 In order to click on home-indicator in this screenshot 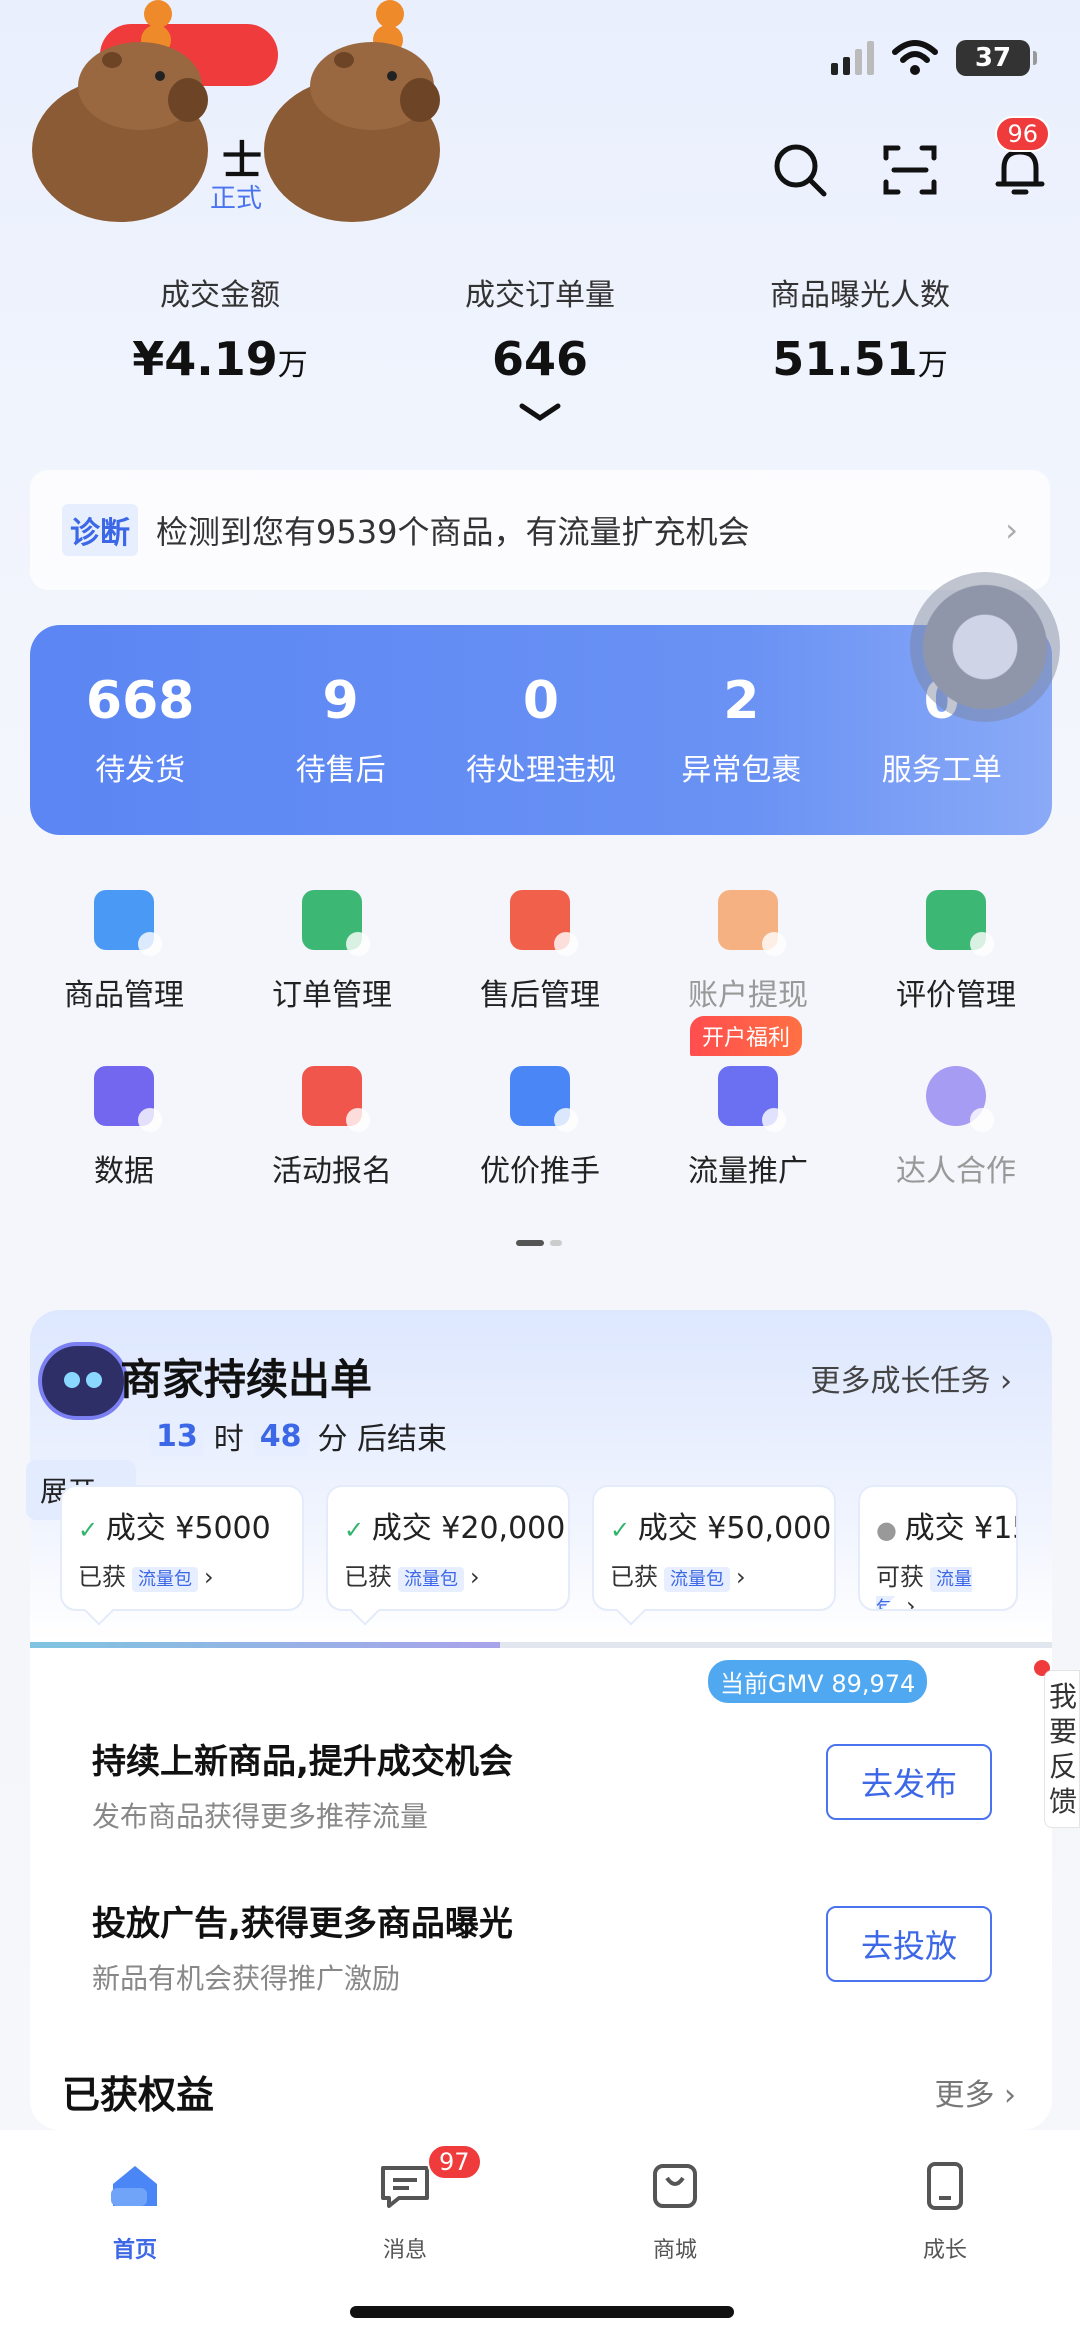, I will do `click(542, 2312)`.